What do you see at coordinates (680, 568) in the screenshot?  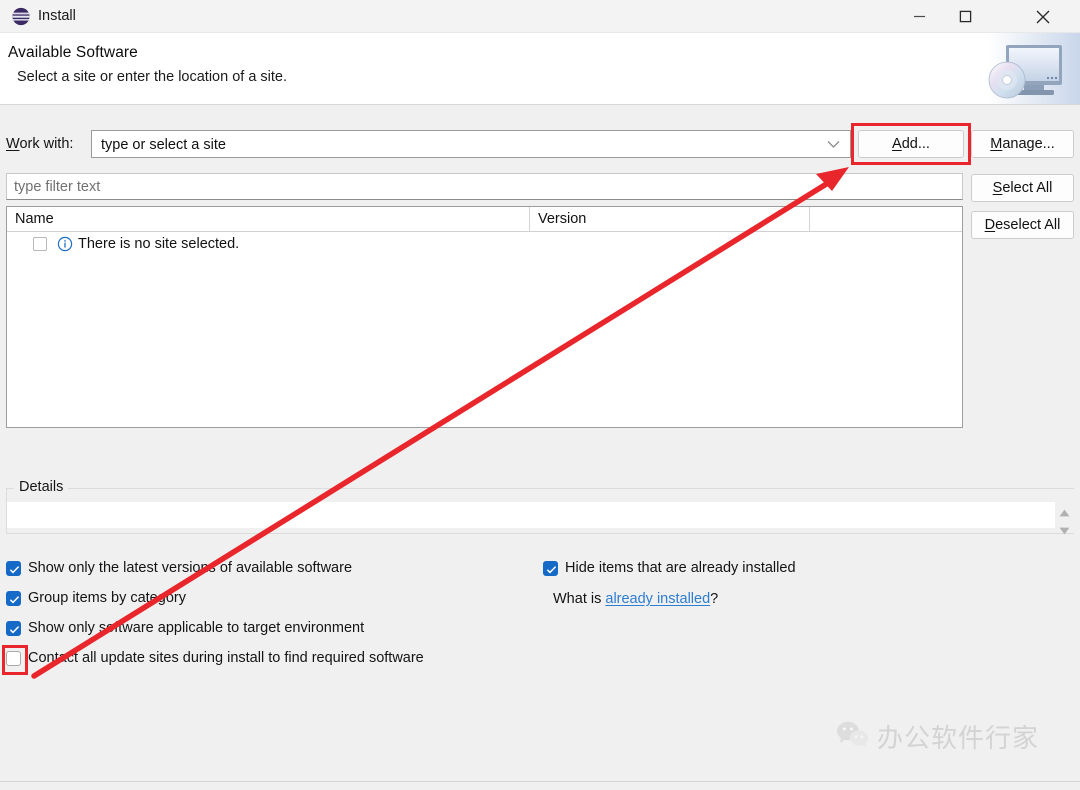 I see `hide-installed-label: Hide items that are already installed` at bounding box center [680, 568].